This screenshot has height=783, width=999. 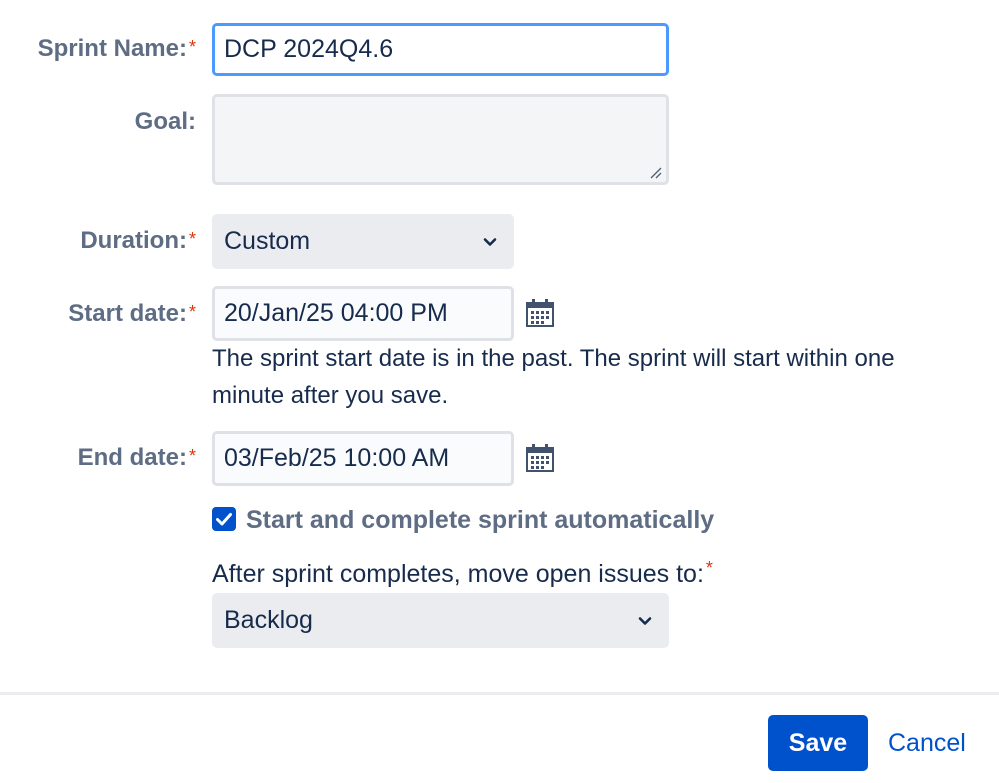 I want to click on move-issues-select: Backlog, so click(x=440, y=620).